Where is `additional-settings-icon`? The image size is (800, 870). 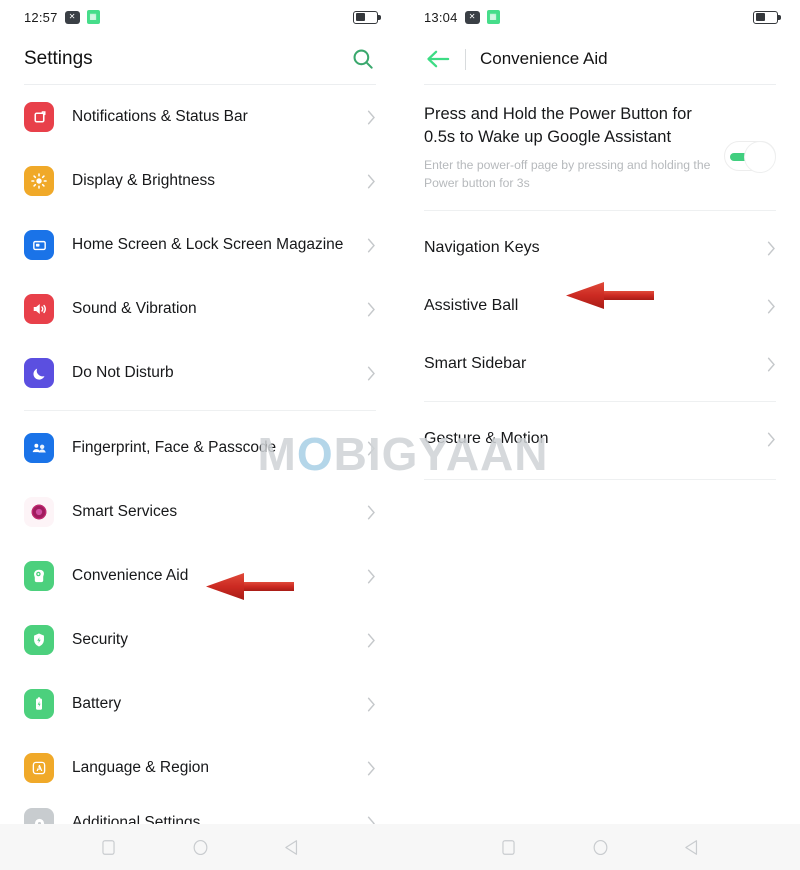
additional-settings-icon is located at coordinates (39, 816).